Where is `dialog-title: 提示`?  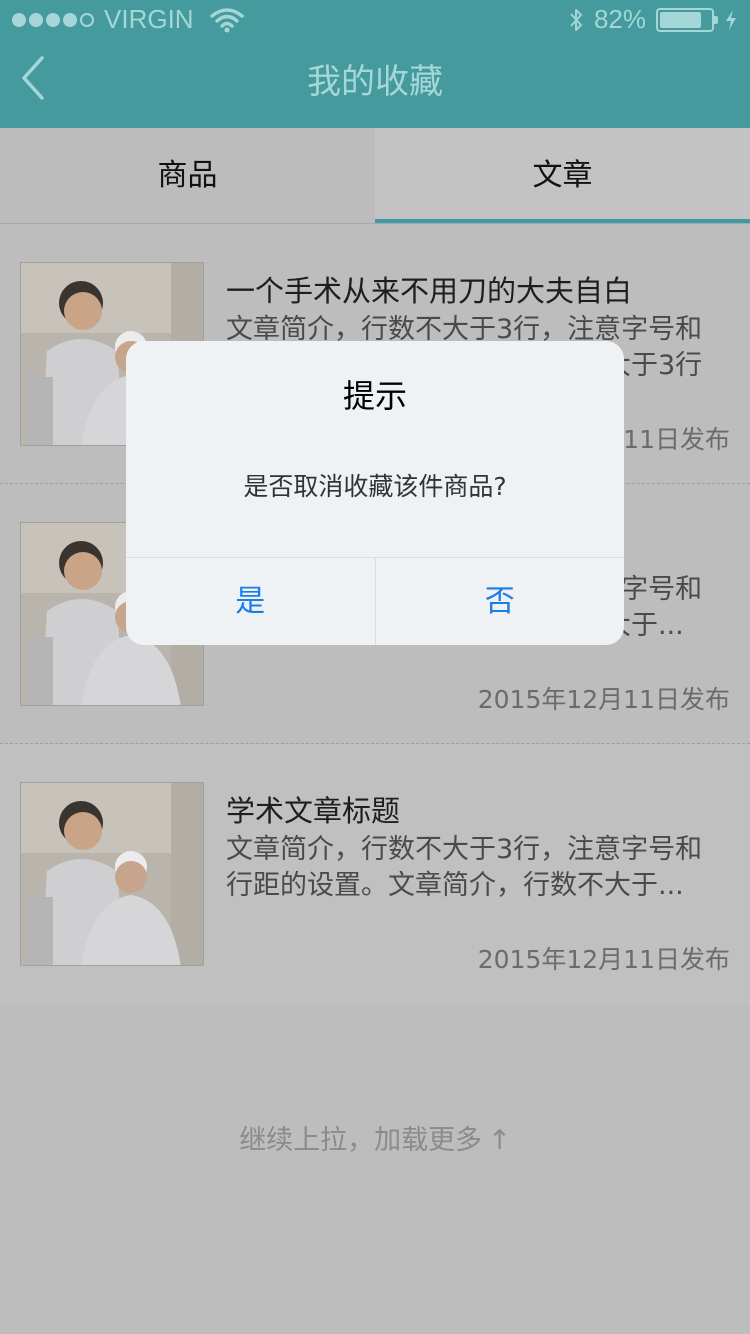
dialog-title: 提示 is located at coordinates (374, 396).